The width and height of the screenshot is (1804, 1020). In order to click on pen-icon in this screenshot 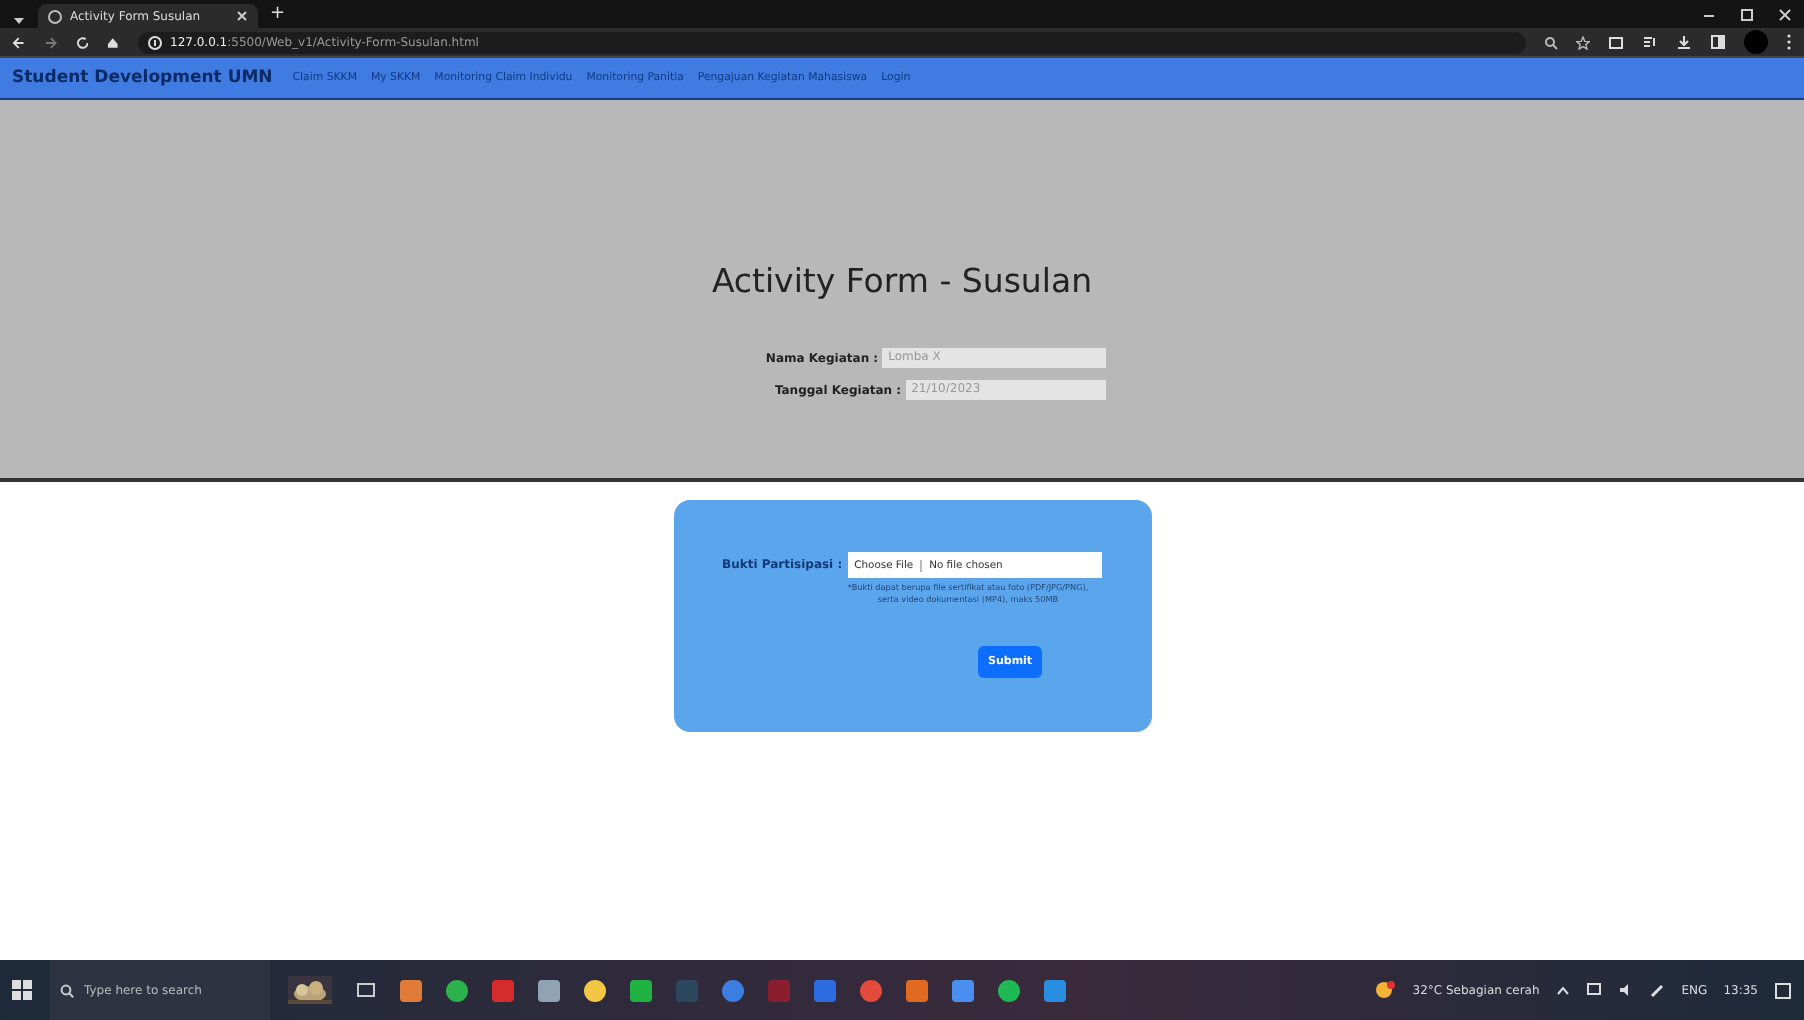, I will do `click(1657, 990)`.